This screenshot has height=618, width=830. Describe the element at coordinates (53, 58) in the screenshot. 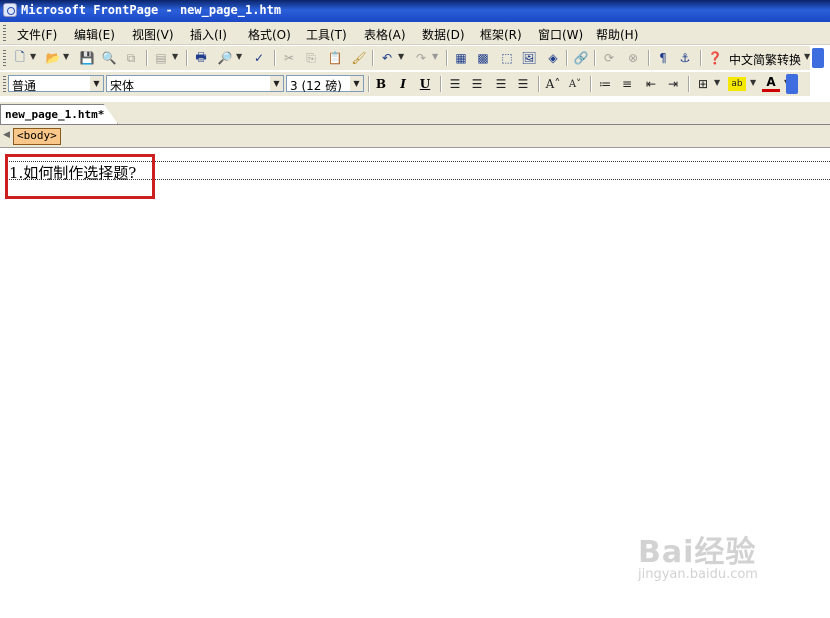

I see `open-icon: 📂` at that location.